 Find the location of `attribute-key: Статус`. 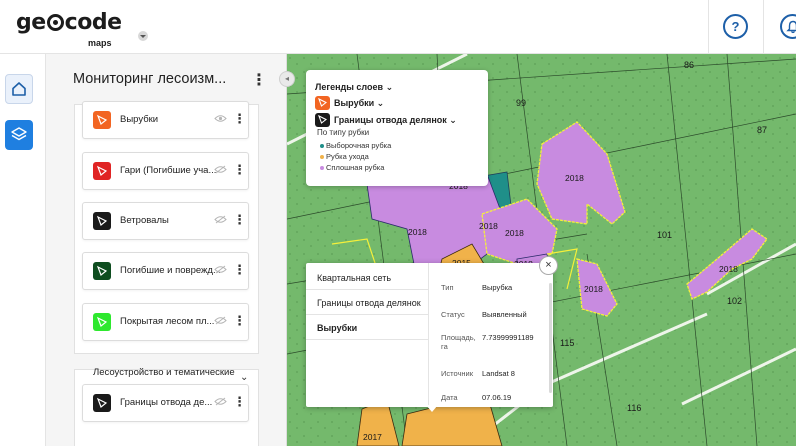

attribute-key: Статус is located at coordinates (453, 314).